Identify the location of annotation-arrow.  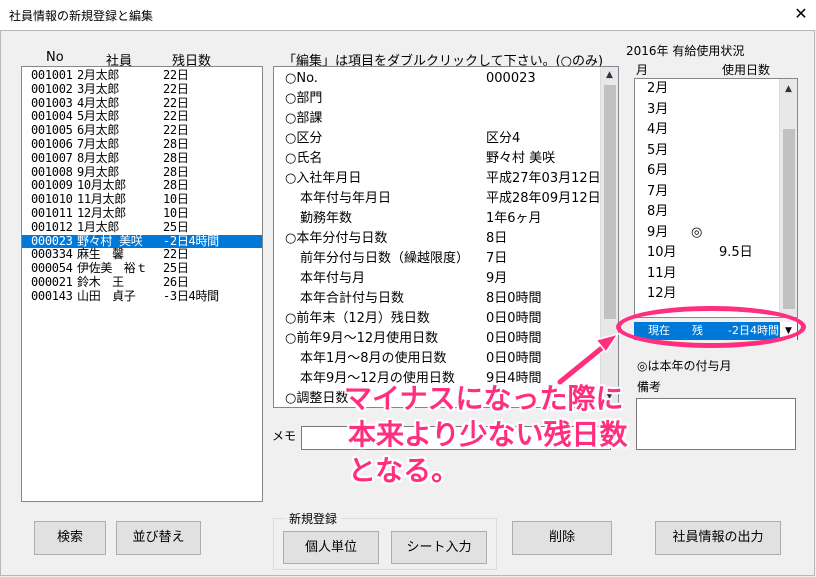
(588, 359).